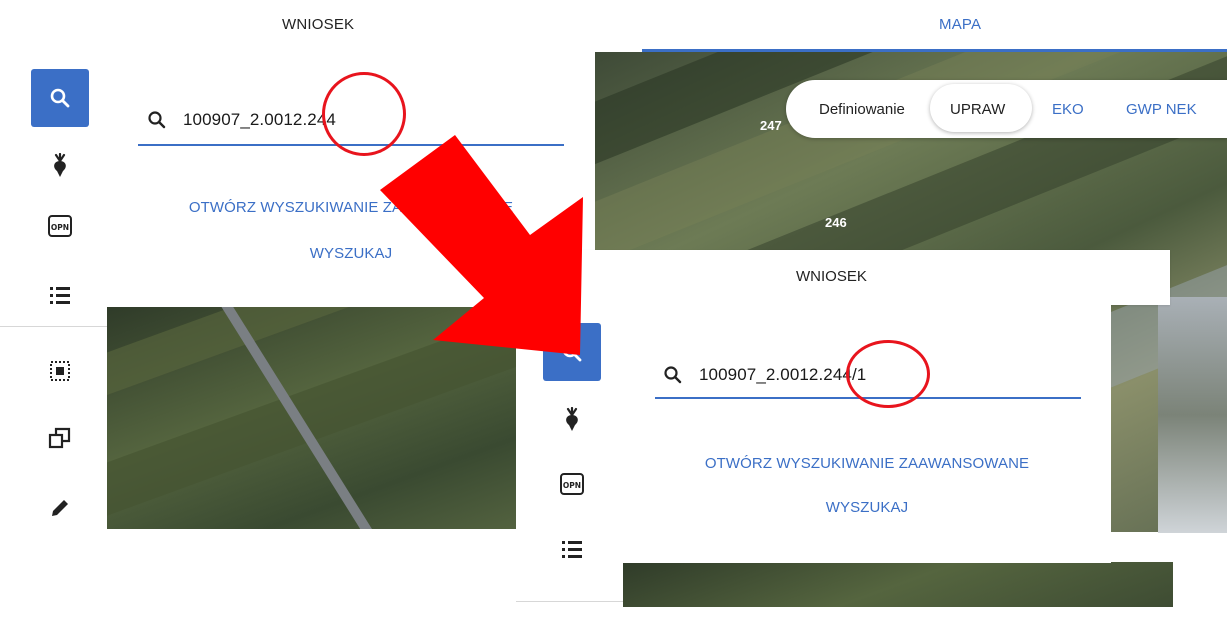  Describe the element at coordinates (867, 507) in the screenshot. I see `search-button-bottom: WYSZUKAJ` at that location.